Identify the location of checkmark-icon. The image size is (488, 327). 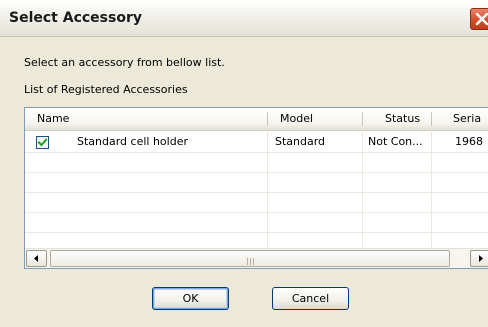
(42, 142).